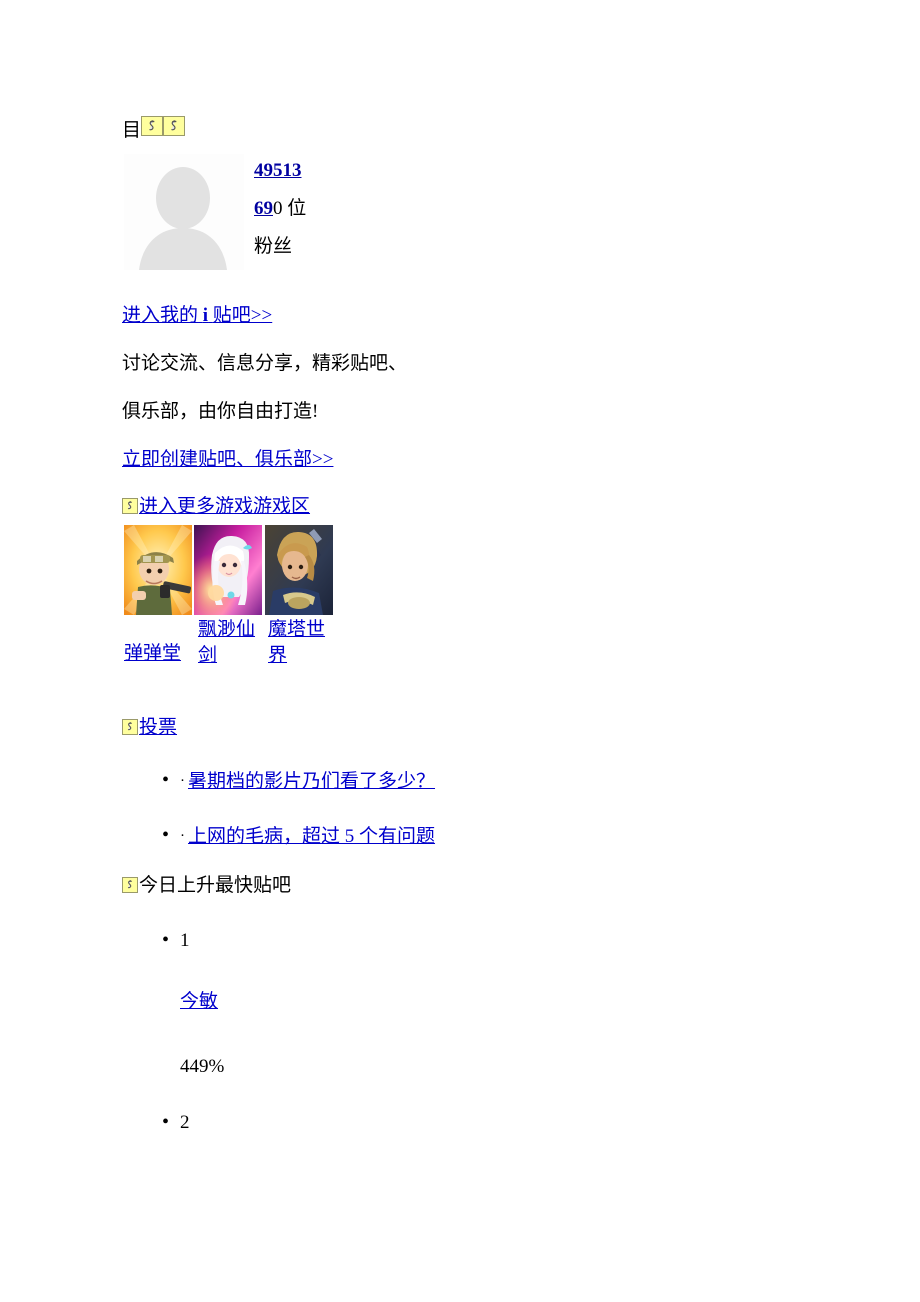 This screenshot has height=1302, width=920. Describe the element at coordinates (226, 642) in the screenshot. I see `game-link-1: 飘渺仙剑` at that location.